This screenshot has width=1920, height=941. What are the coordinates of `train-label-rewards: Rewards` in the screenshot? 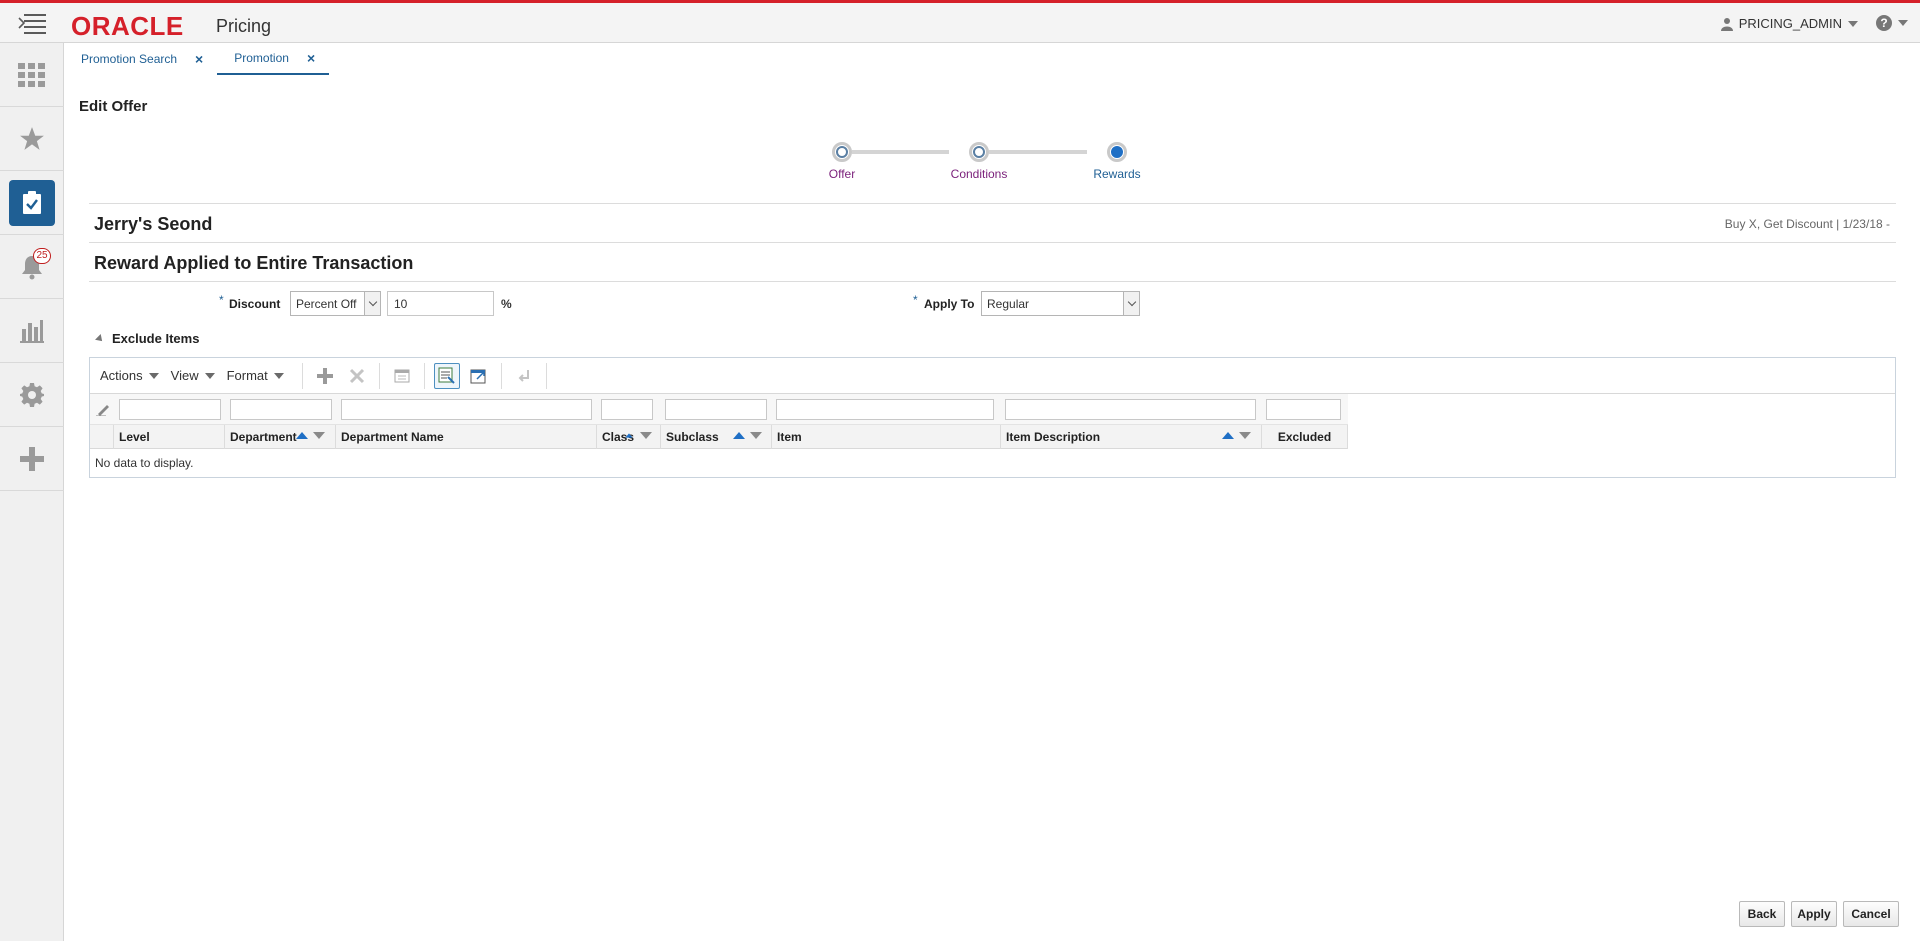 It's located at (1116, 174).